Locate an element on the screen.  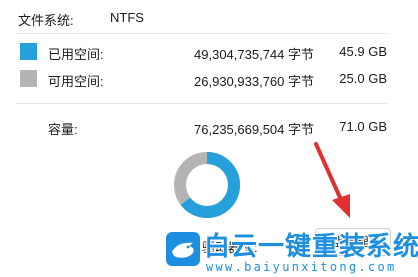
filesystem-label: 文件系统: is located at coordinates (46, 20).